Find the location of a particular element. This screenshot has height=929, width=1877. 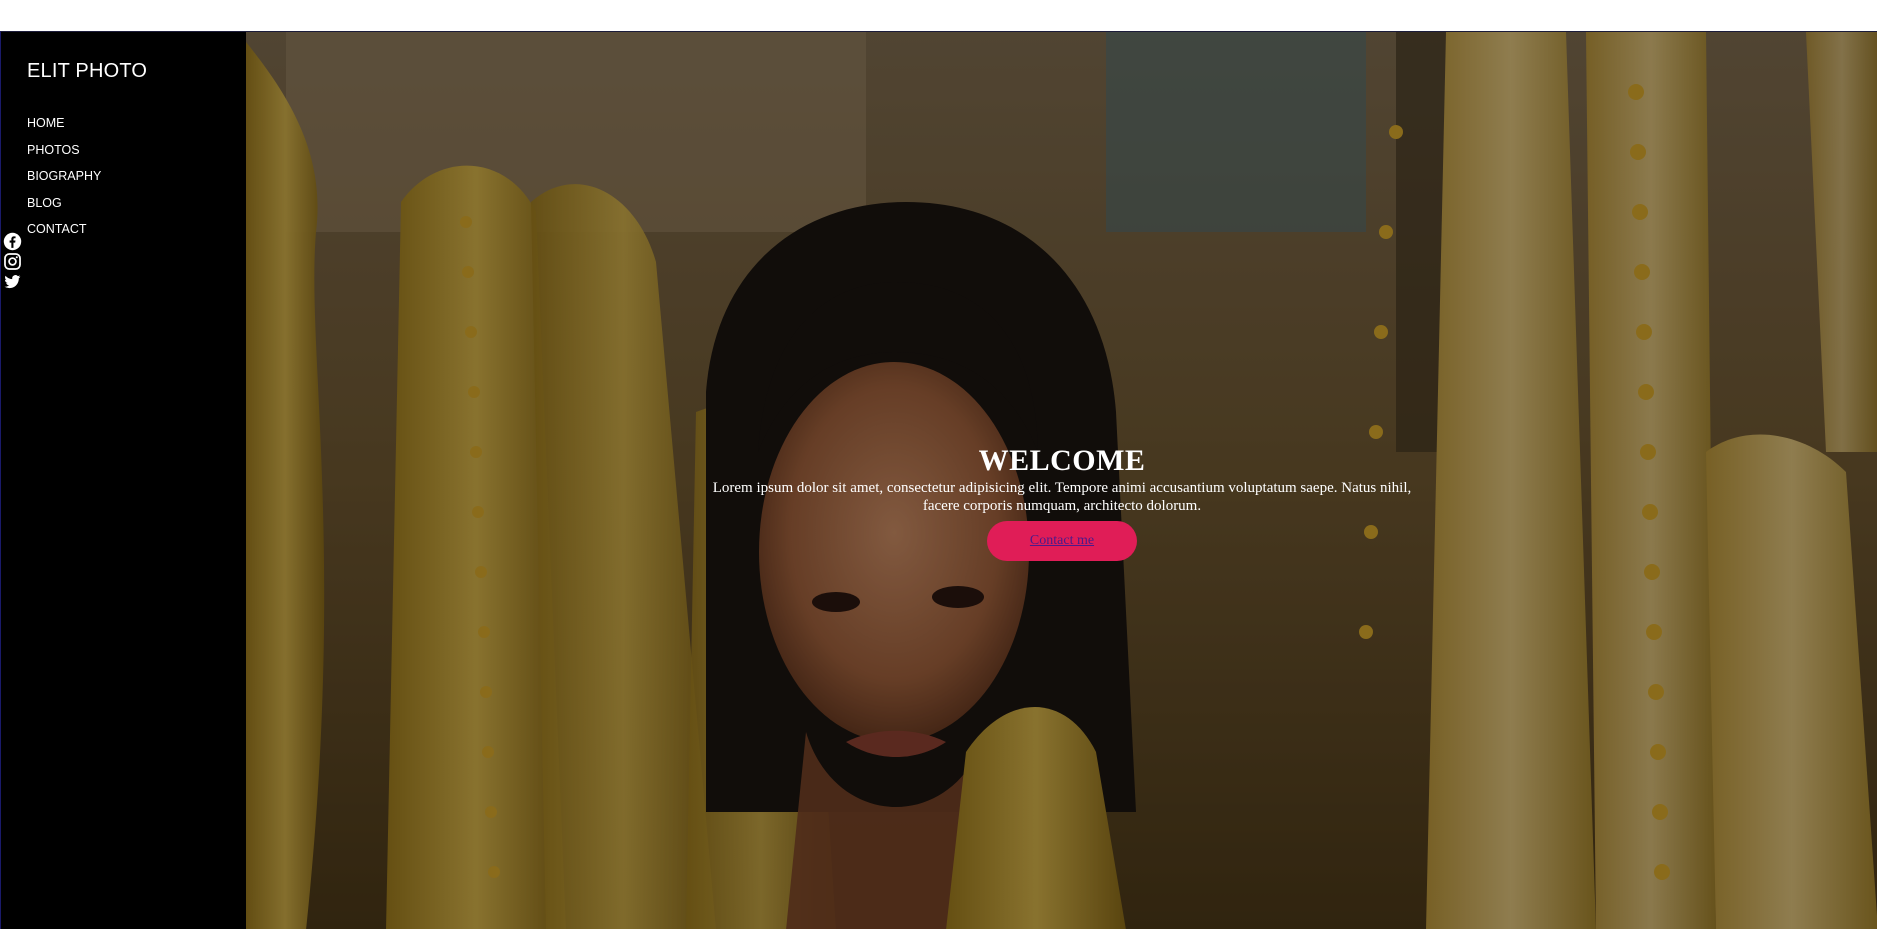

nav-item-photos: PHOTOS is located at coordinates (64, 150).